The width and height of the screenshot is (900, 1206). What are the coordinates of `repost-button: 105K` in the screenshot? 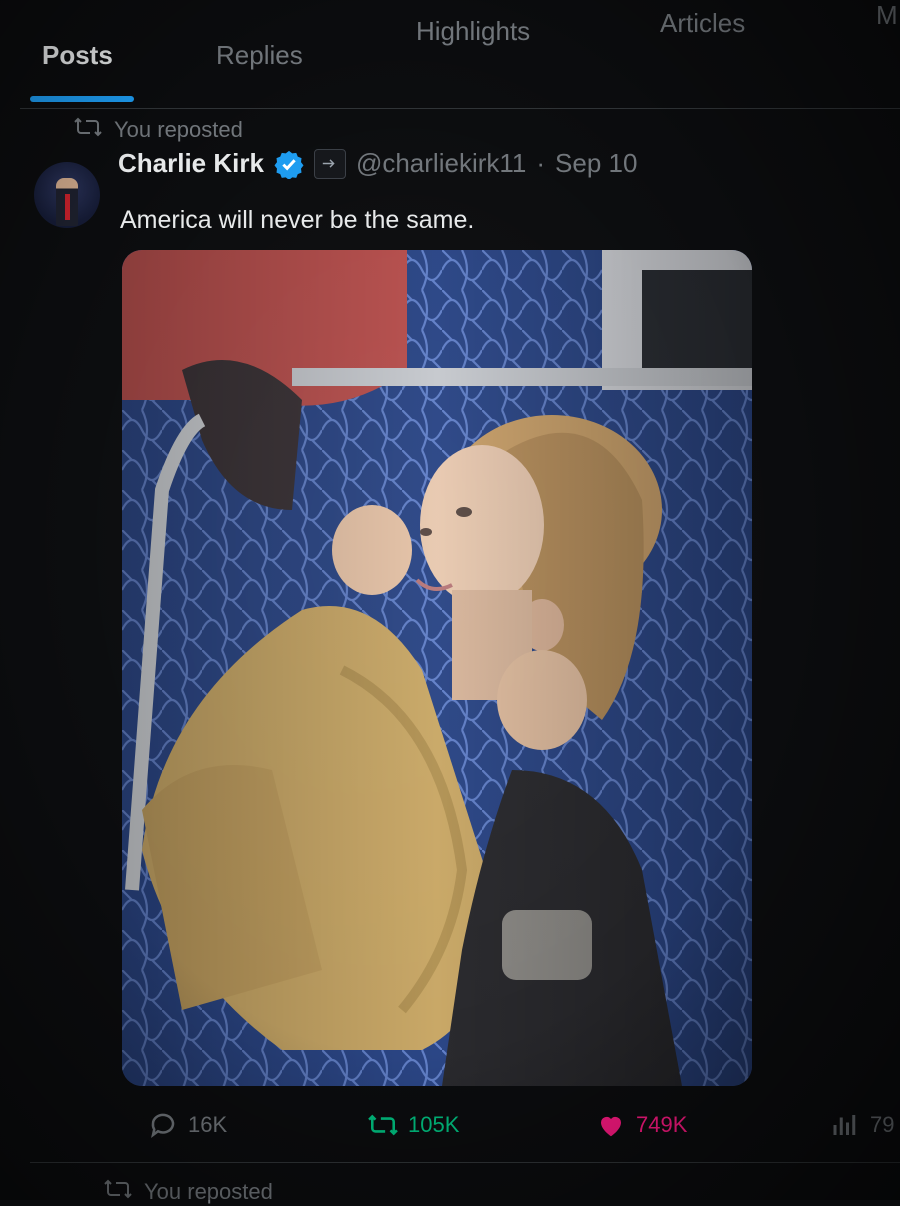 It's located at (413, 1125).